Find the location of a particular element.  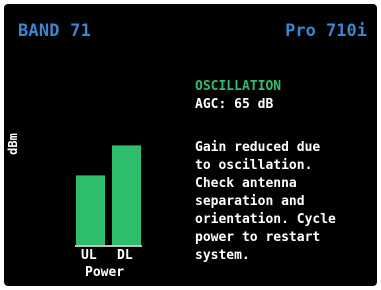

chart-y-axis-label: dBm is located at coordinates (13, 144).